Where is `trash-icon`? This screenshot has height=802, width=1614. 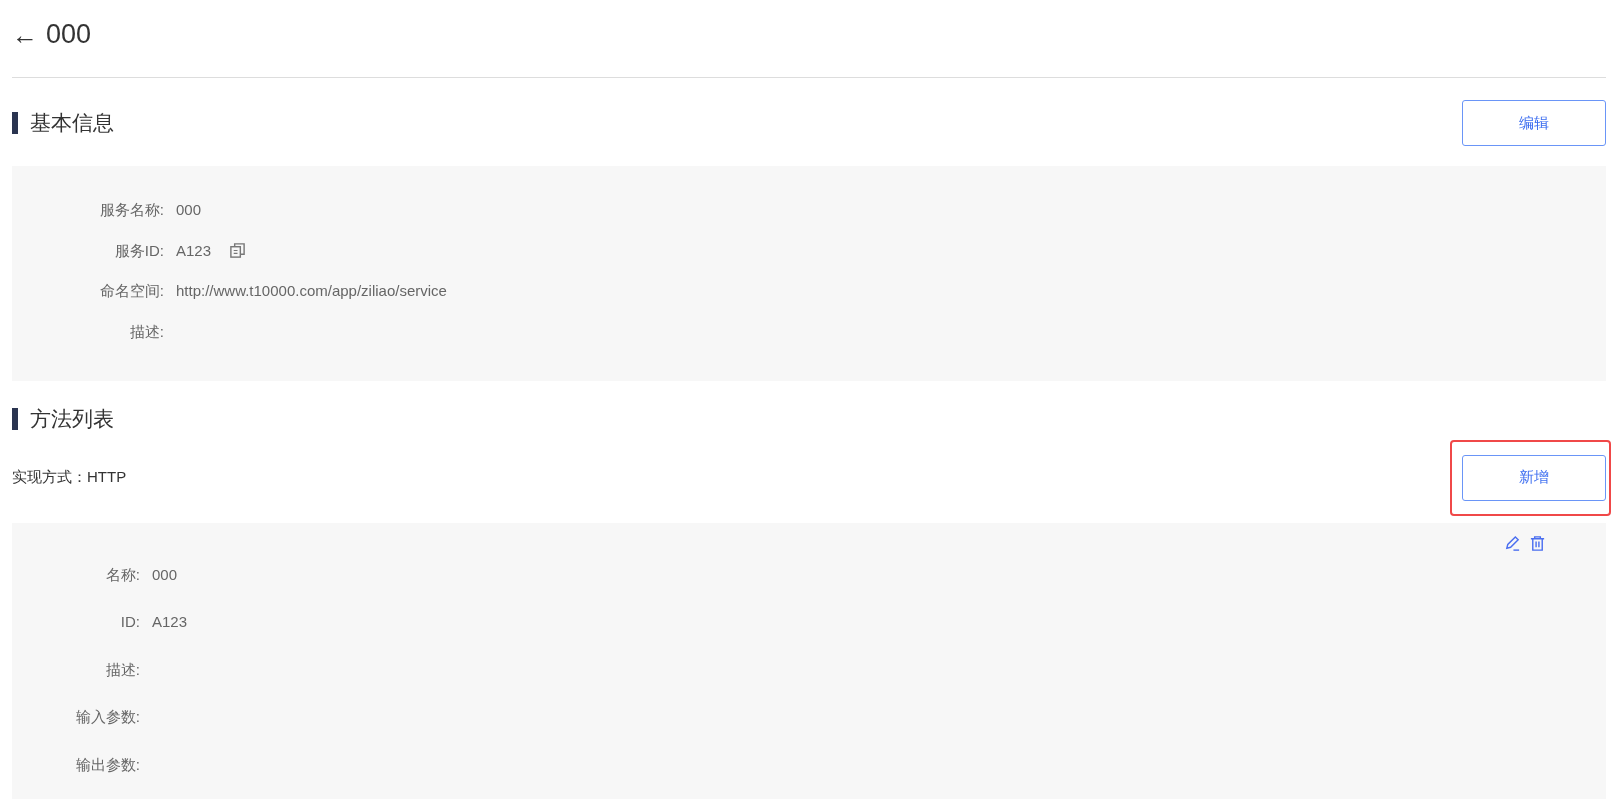 trash-icon is located at coordinates (1537, 543).